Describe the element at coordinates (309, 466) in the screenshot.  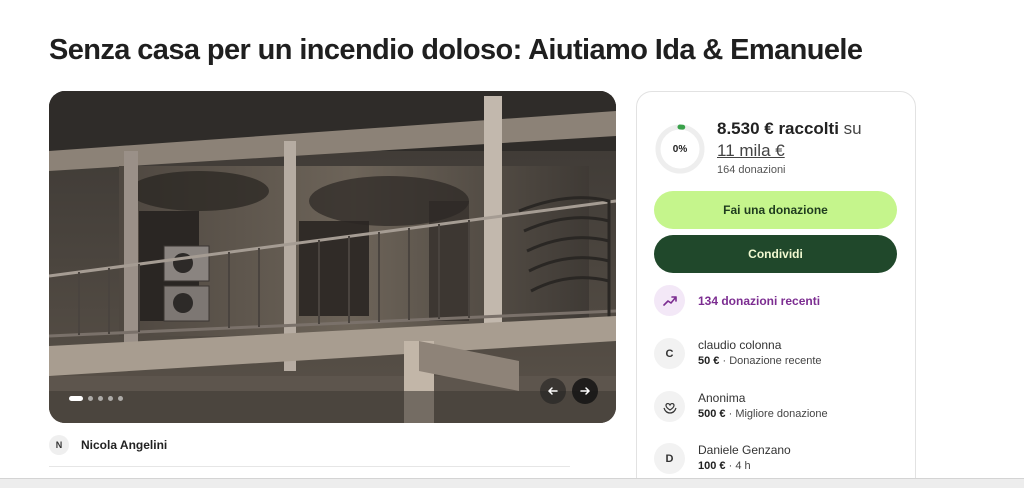
I see `section-divider` at that location.